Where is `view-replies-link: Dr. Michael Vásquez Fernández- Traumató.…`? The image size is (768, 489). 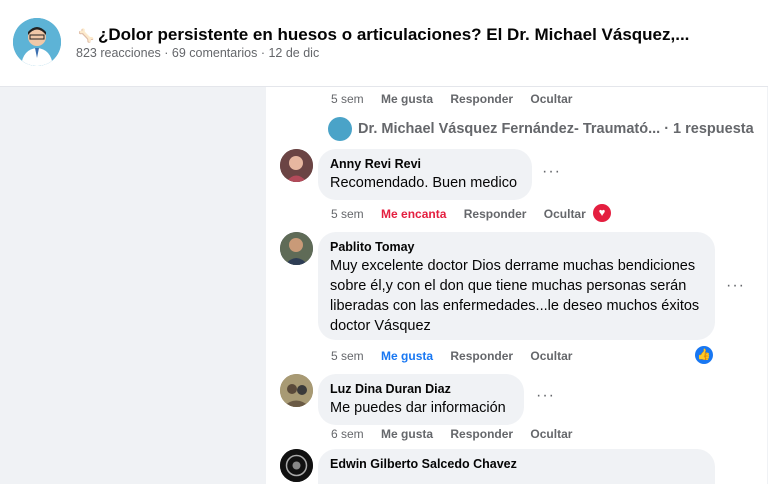 view-replies-link: Dr. Michael Vásquez Fernández- Traumató.… is located at coordinates (541, 129).